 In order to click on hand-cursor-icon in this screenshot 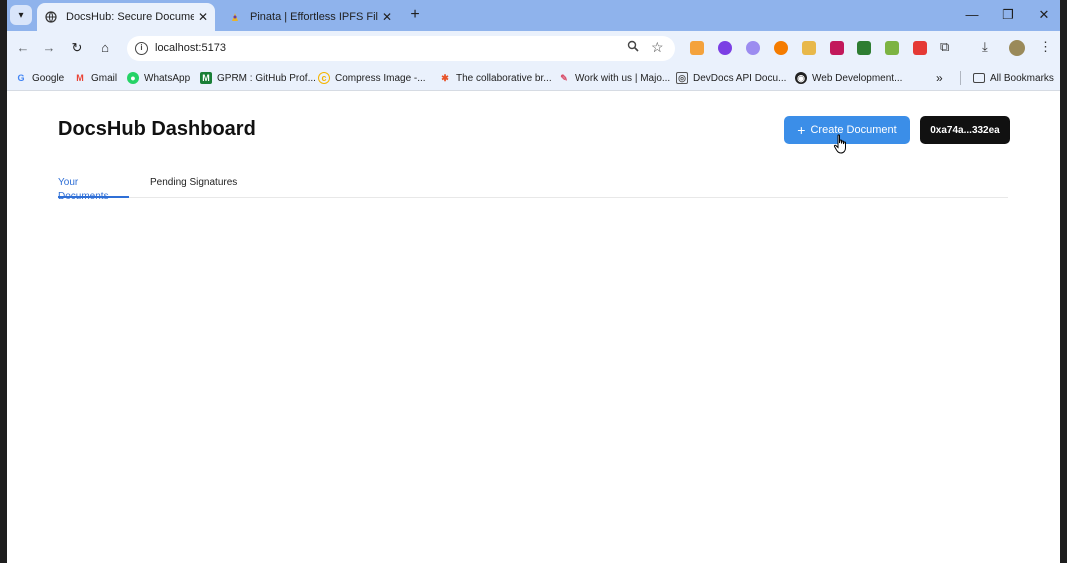, I will do `click(841, 144)`.